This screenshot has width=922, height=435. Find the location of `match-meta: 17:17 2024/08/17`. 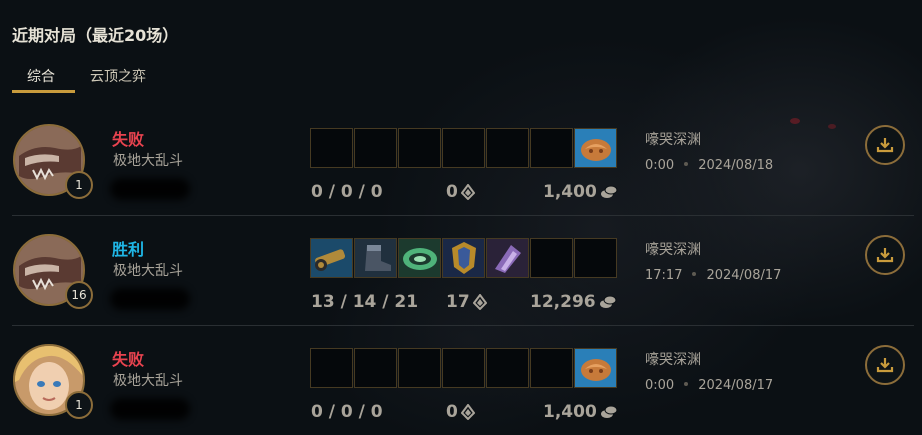

match-meta: 17:17 2024/08/17 is located at coordinates (713, 275).